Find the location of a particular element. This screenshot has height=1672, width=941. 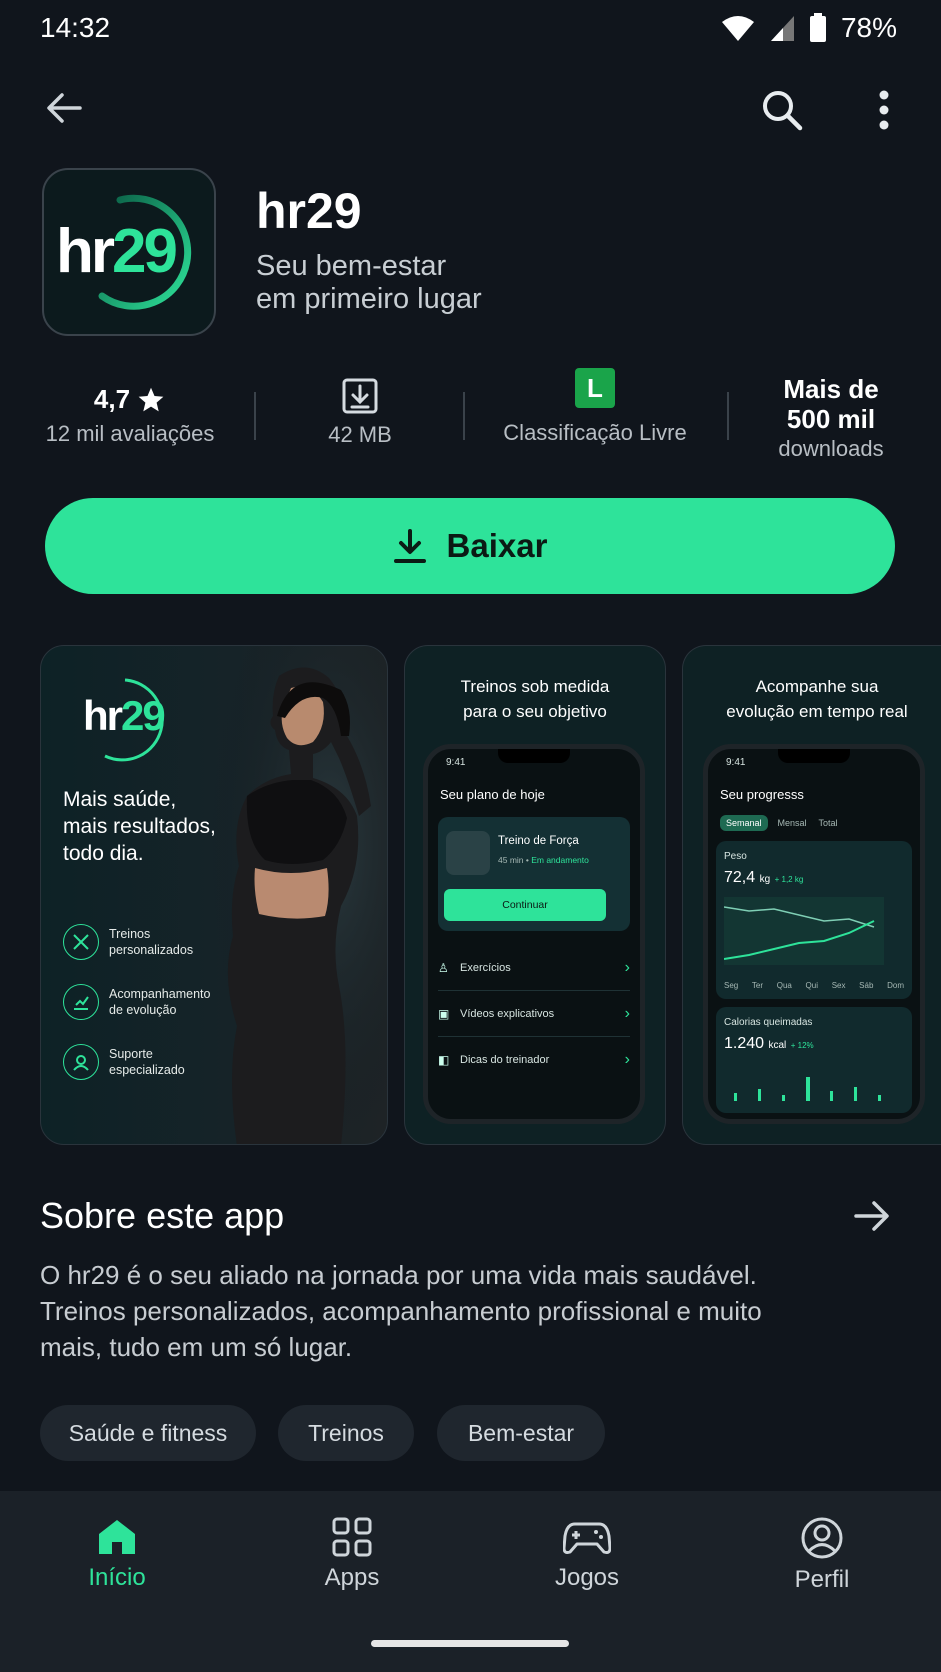

s1-feature-item: Treinos personalizados is located at coordinates (136, 942).